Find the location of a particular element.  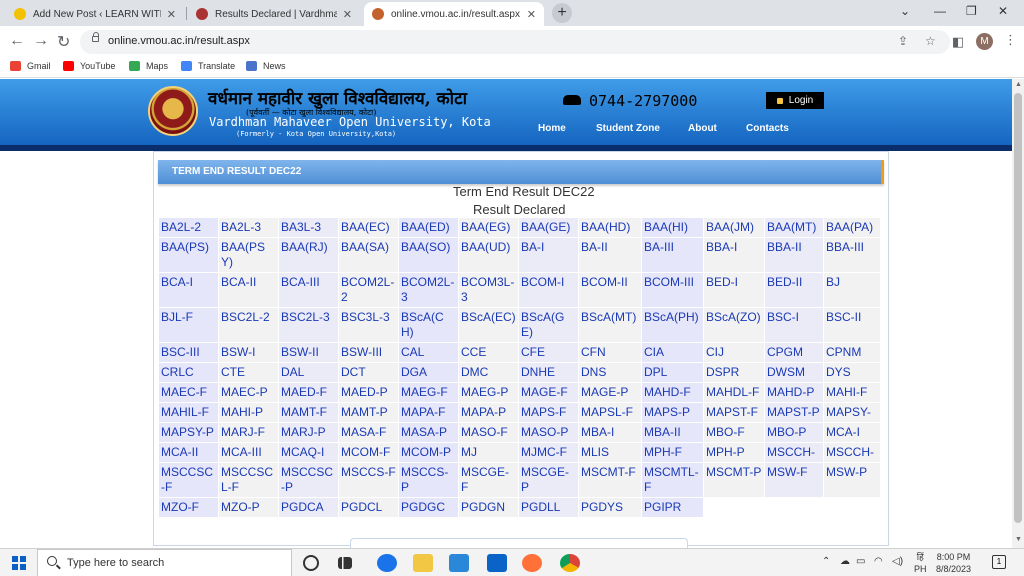

course-link: MAHI-F is located at coordinates (852, 392).